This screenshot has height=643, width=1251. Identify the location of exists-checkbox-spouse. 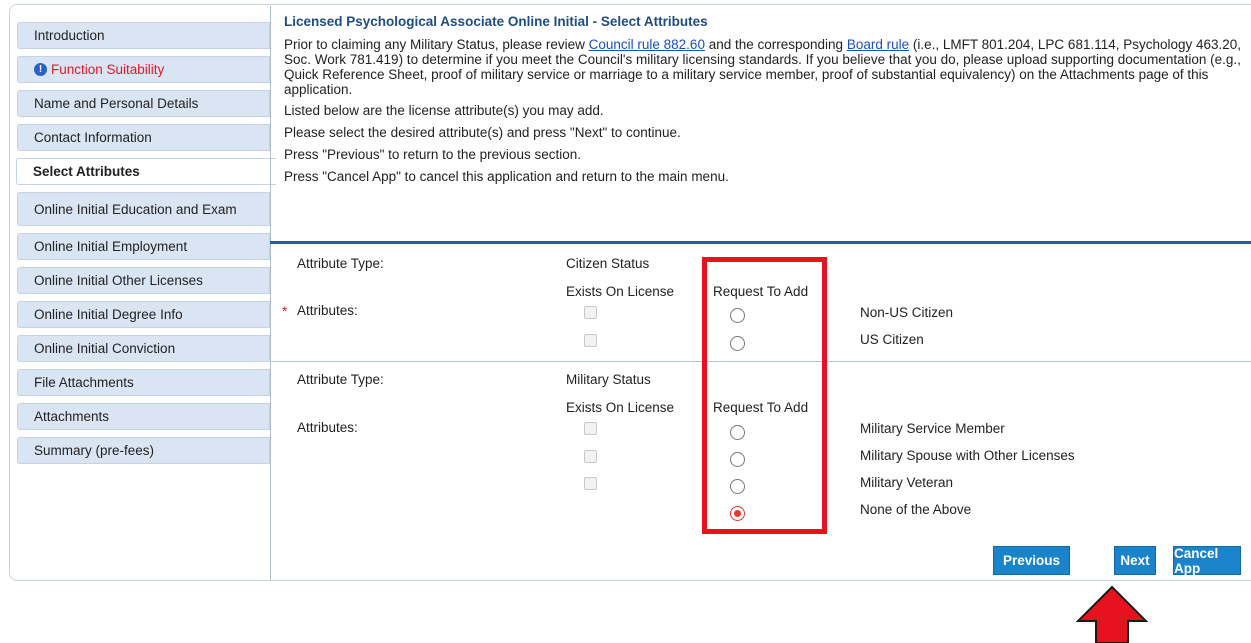
(590, 456).